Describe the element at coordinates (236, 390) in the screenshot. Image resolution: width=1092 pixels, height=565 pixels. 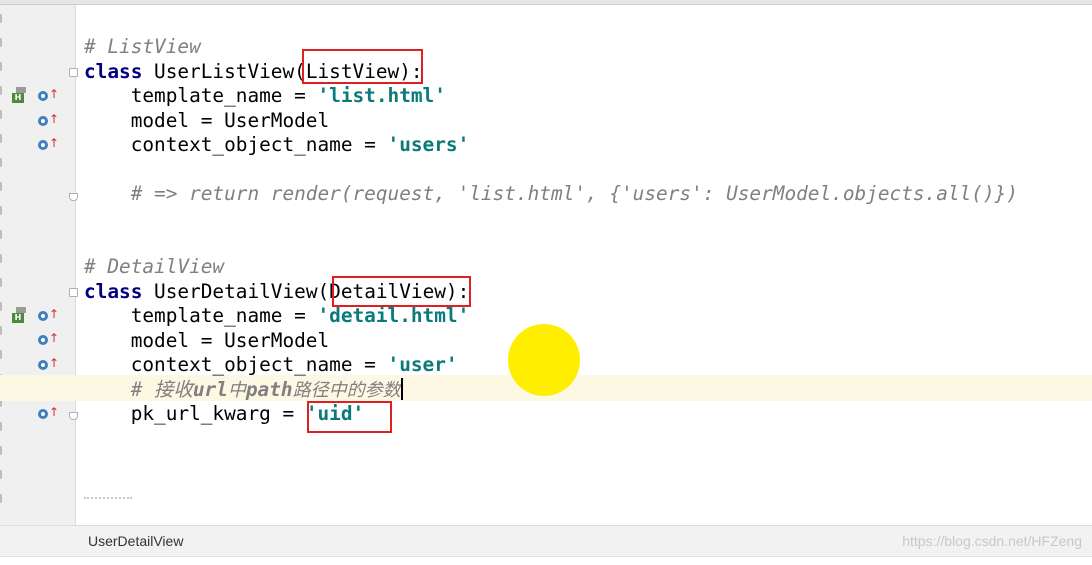
I see `comment: 中` at that location.